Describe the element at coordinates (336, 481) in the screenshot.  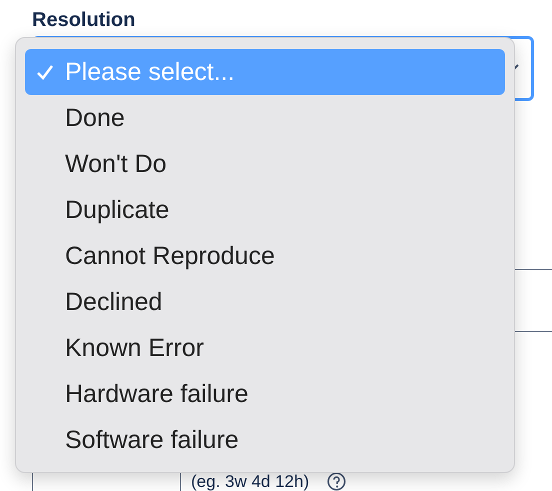
I see `help-icon` at that location.